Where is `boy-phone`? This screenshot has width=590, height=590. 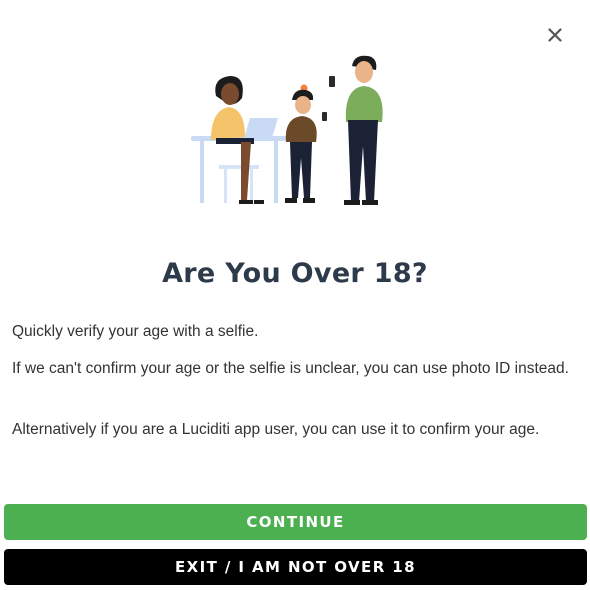 boy-phone is located at coordinates (324, 116).